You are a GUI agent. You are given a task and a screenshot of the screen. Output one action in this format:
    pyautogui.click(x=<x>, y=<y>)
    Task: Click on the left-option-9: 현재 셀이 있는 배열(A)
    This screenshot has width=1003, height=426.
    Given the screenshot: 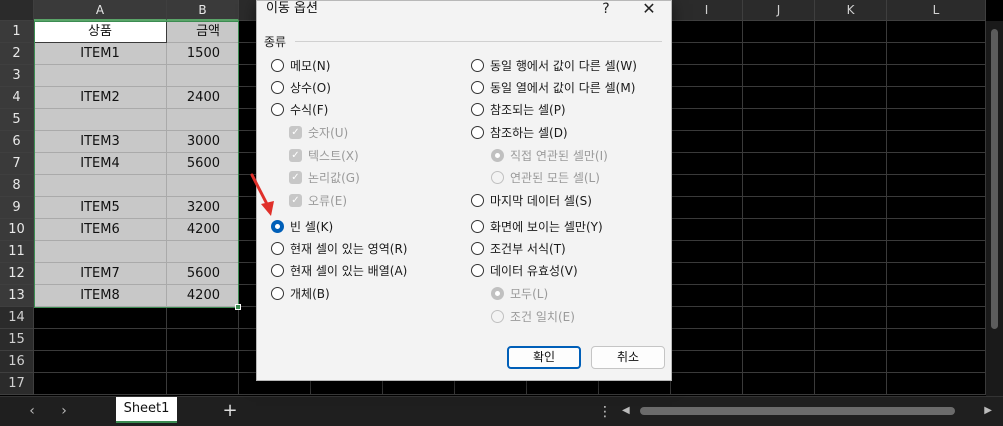 What is the action you would take?
    pyautogui.click(x=339, y=271)
    